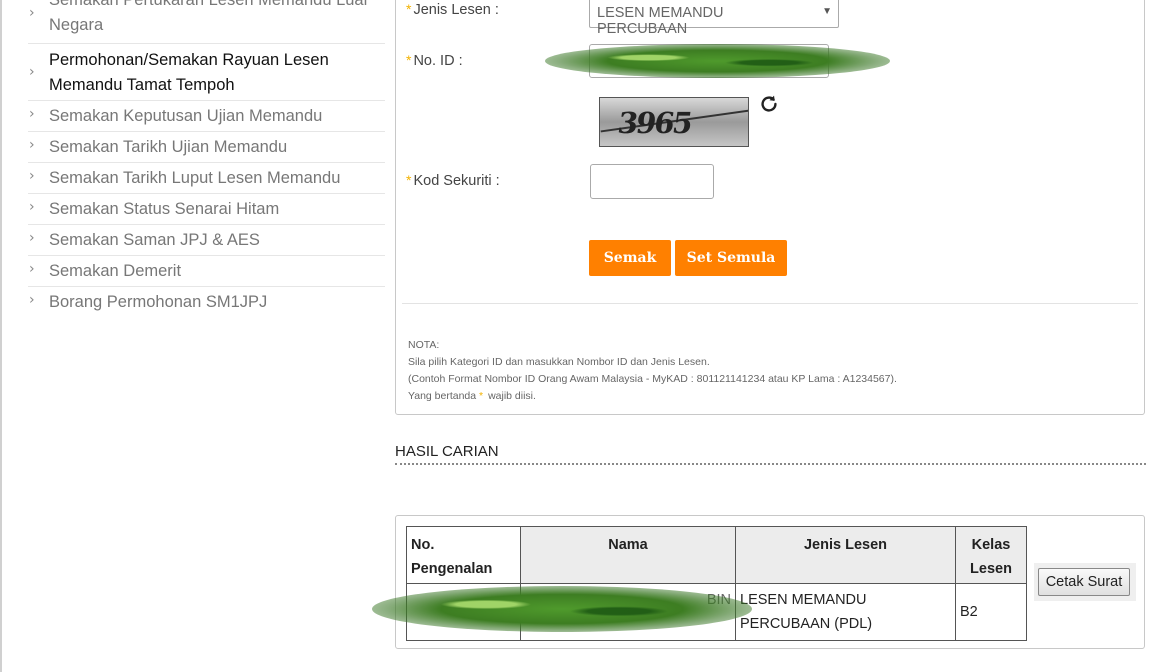 This screenshot has height=672, width=1150. Describe the element at coordinates (158, 302) in the screenshot. I see `sidebar-item-label: Borang Permohonan SM1JPJ` at that location.